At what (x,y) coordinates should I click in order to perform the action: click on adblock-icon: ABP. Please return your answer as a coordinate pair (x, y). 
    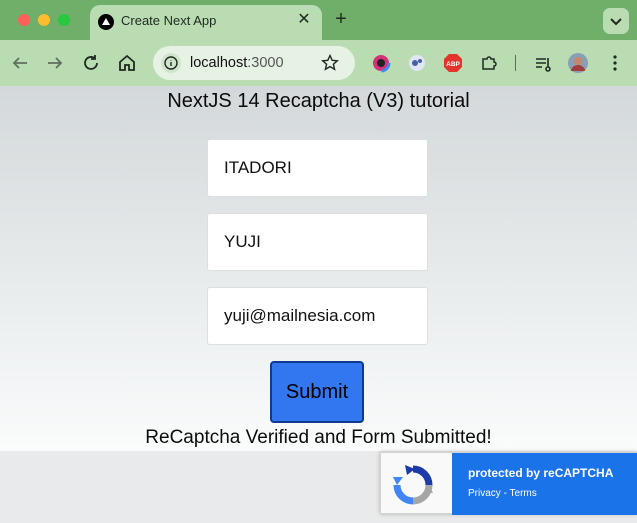
    Looking at the image, I should click on (453, 63).